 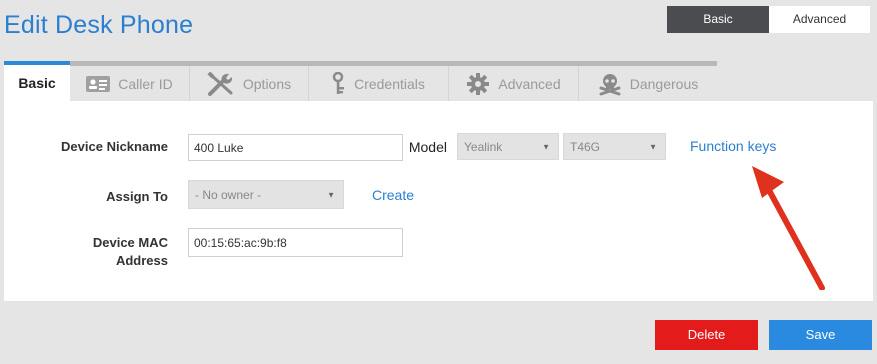 I want to click on page-title: Edit Desk Phone, so click(x=99, y=25).